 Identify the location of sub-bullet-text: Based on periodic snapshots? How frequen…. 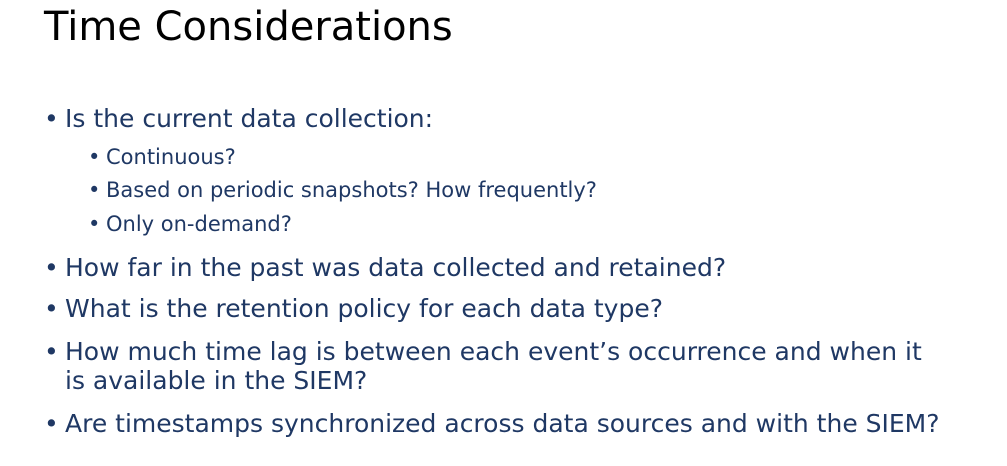
(351, 190).